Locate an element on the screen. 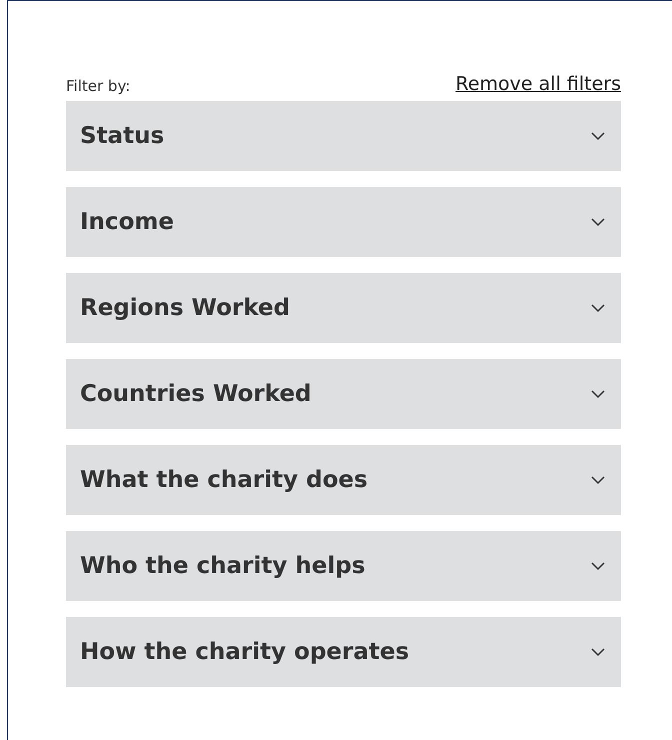 This screenshot has height=740, width=672. filter-accordion: Income is located at coordinates (343, 222).